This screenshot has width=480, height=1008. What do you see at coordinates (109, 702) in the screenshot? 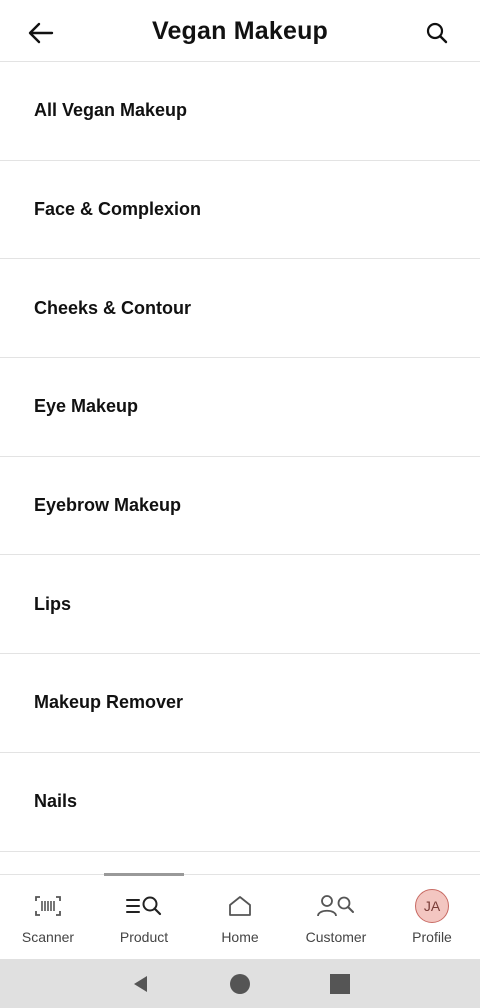
I see `category-label: Makeup Remover` at bounding box center [109, 702].